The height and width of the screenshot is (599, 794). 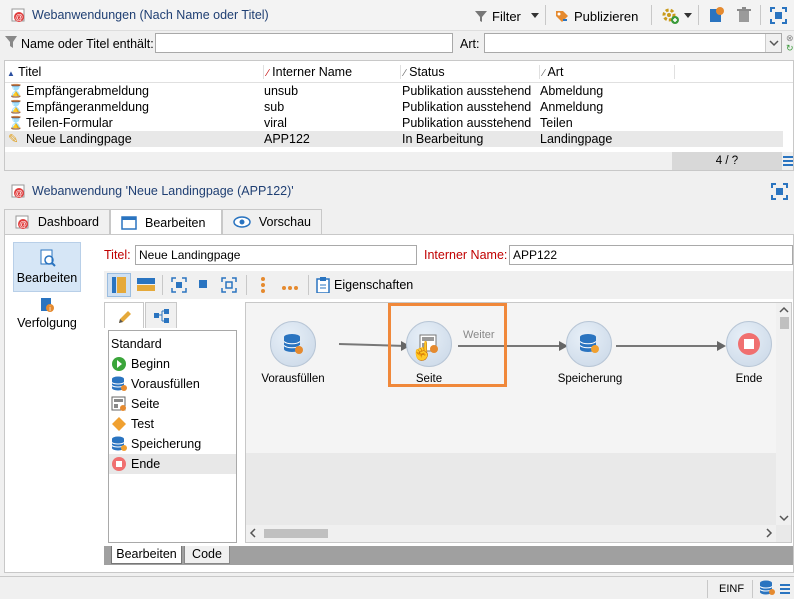 I want to click on page-search-icon, so click(x=48, y=258).